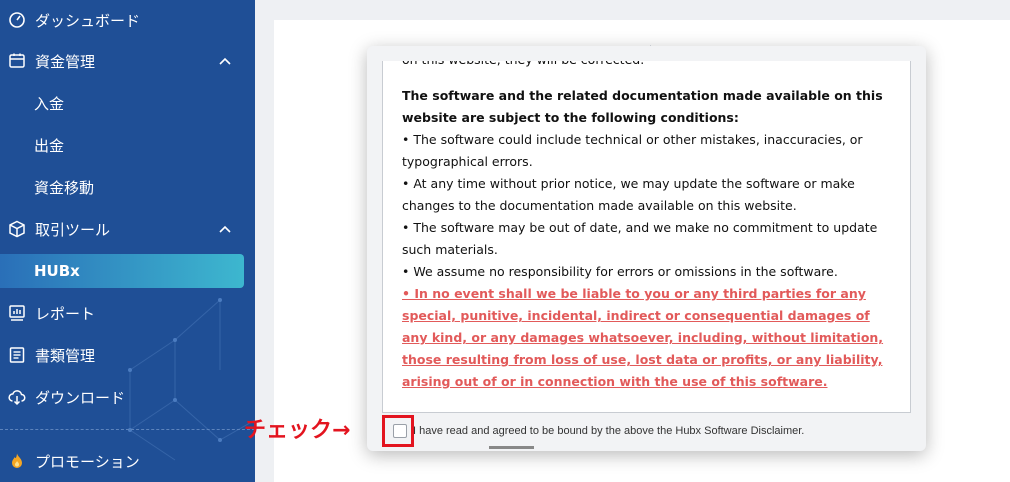 This screenshot has height=482, width=1010. Describe the element at coordinates (49, 103) in the screenshot. I see `sidebar-item-label: 入金` at that location.